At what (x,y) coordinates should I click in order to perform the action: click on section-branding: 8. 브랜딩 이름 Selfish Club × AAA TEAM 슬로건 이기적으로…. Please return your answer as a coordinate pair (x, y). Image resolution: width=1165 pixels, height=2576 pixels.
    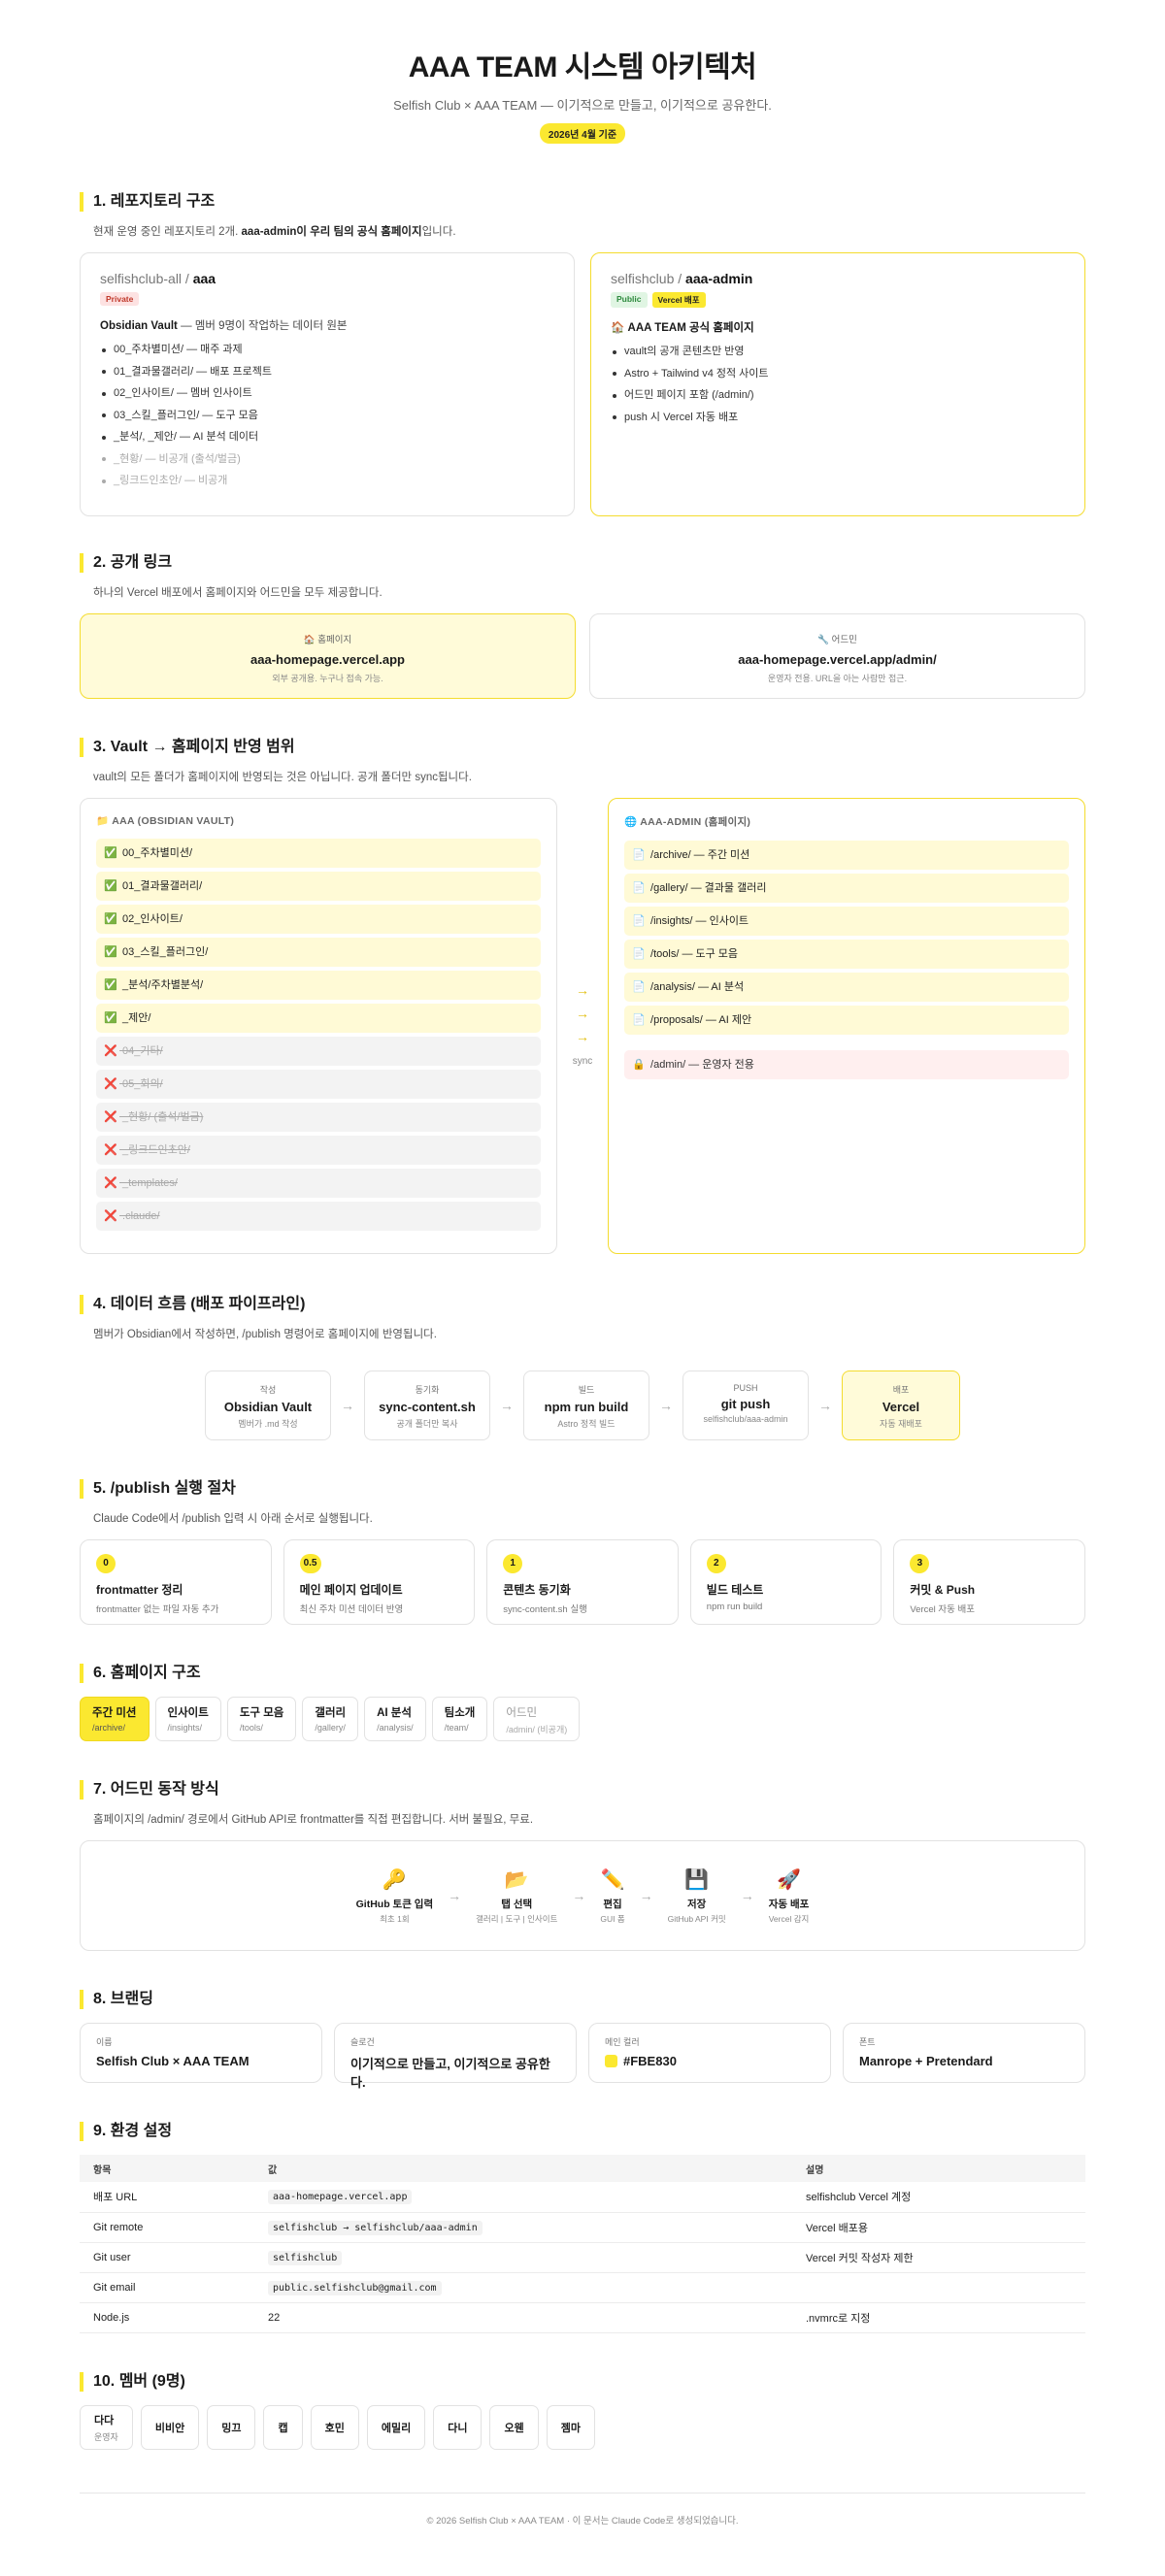
    Looking at the image, I should click on (582, 2040).